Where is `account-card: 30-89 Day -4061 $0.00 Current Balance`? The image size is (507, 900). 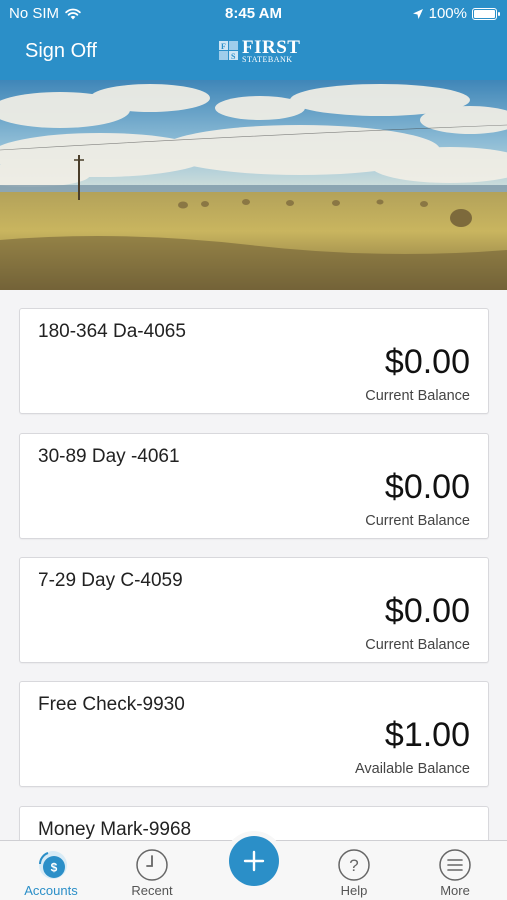 account-card: 30-89 Day -4061 $0.00 Current Balance is located at coordinates (254, 486).